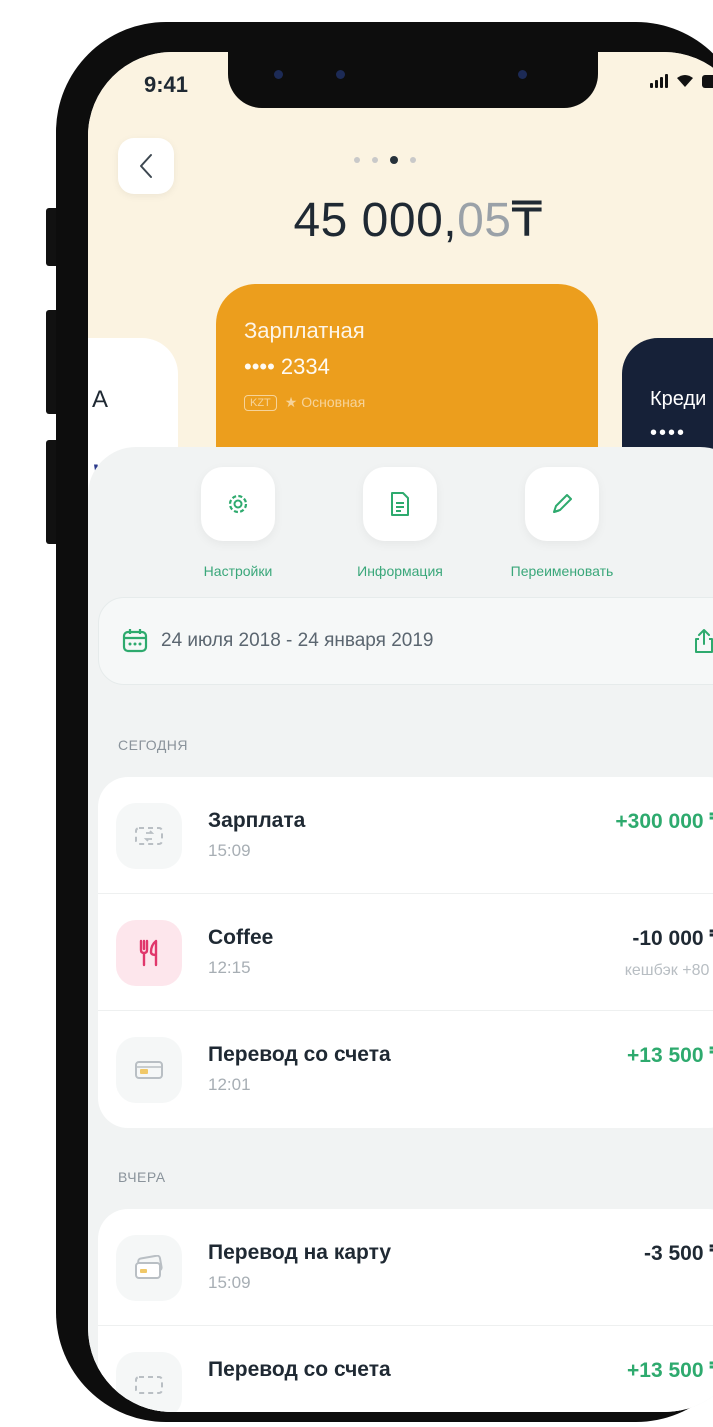 This screenshot has width=713, height=1427. I want to click on share-icon, so click(703, 641).